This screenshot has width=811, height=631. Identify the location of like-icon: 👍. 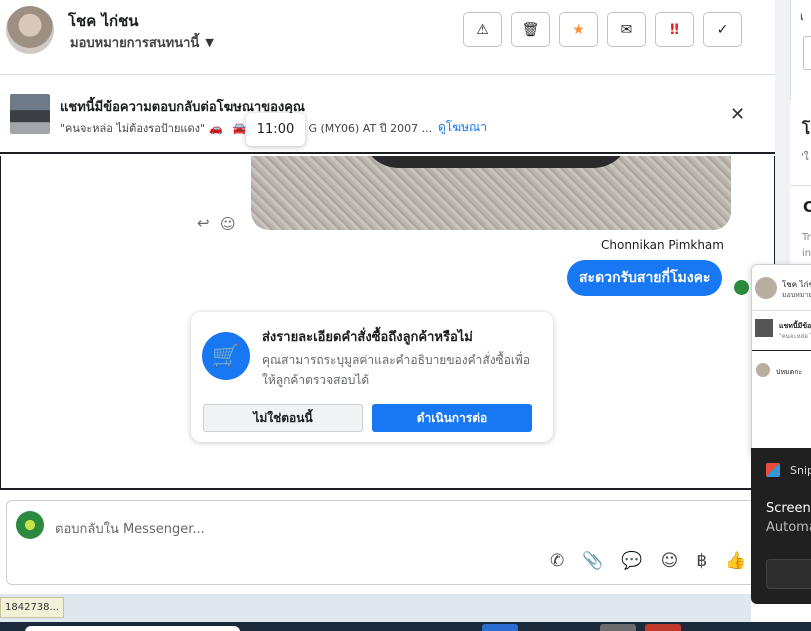
(735, 561).